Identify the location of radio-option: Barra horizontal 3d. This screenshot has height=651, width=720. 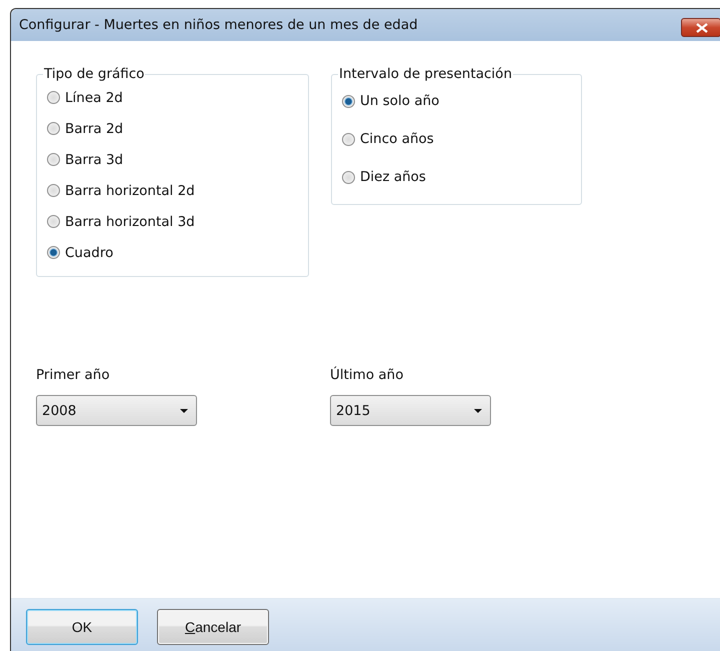
(172, 221).